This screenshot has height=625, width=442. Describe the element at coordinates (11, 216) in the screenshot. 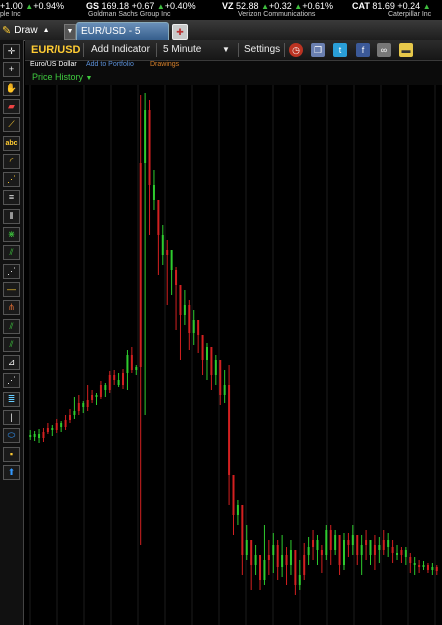

I see `vertical-lines-icon: ⦀` at that location.